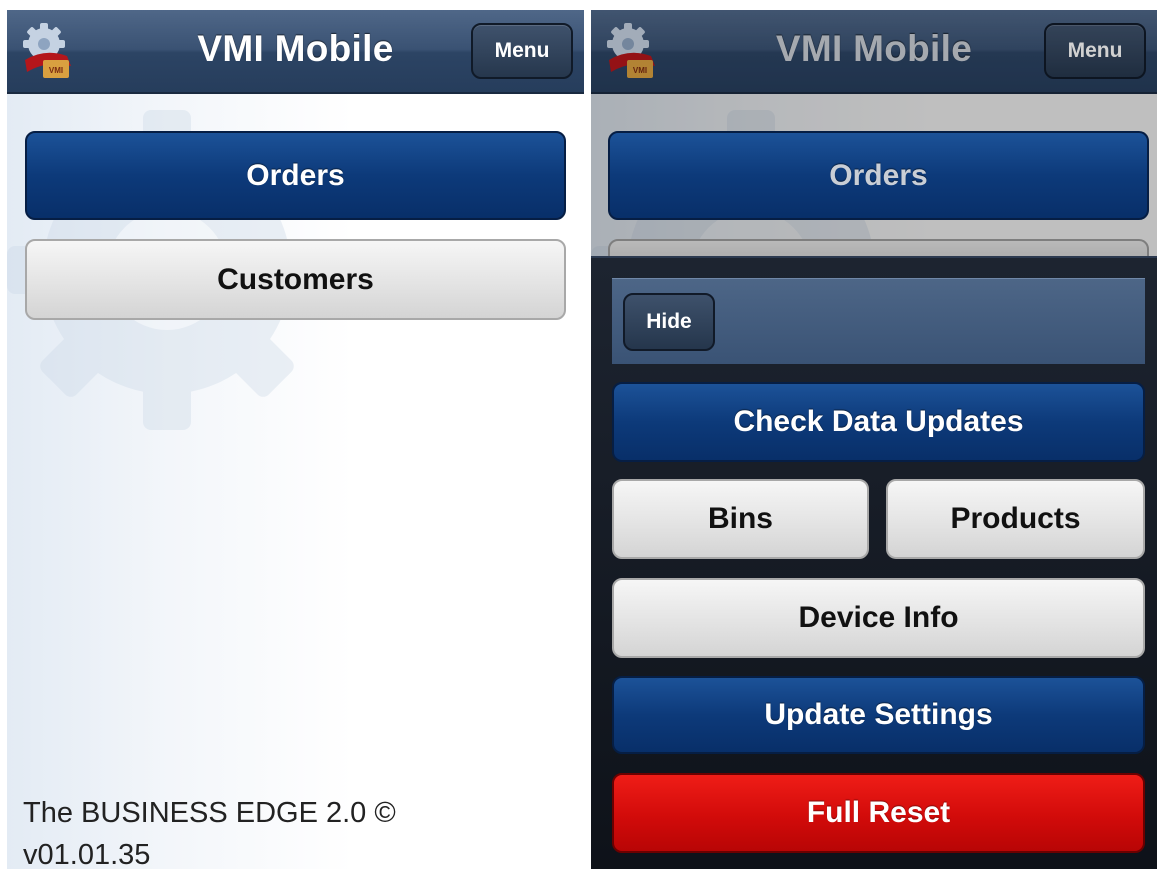 This screenshot has width=1157, height=869. What do you see at coordinates (295, 279) in the screenshot?
I see `customers-button: Customers` at bounding box center [295, 279].